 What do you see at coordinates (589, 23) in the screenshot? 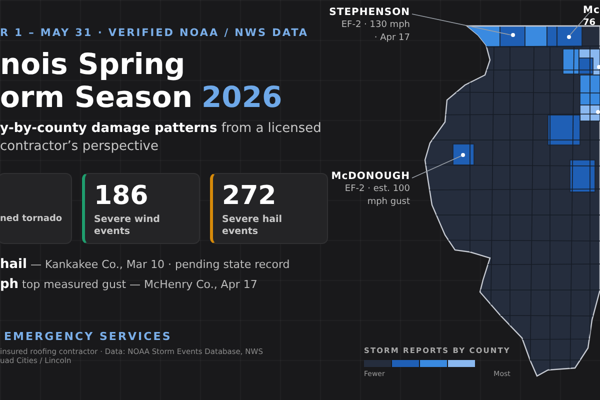
I see `county-detail: 76` at bounding box center [589, 23].